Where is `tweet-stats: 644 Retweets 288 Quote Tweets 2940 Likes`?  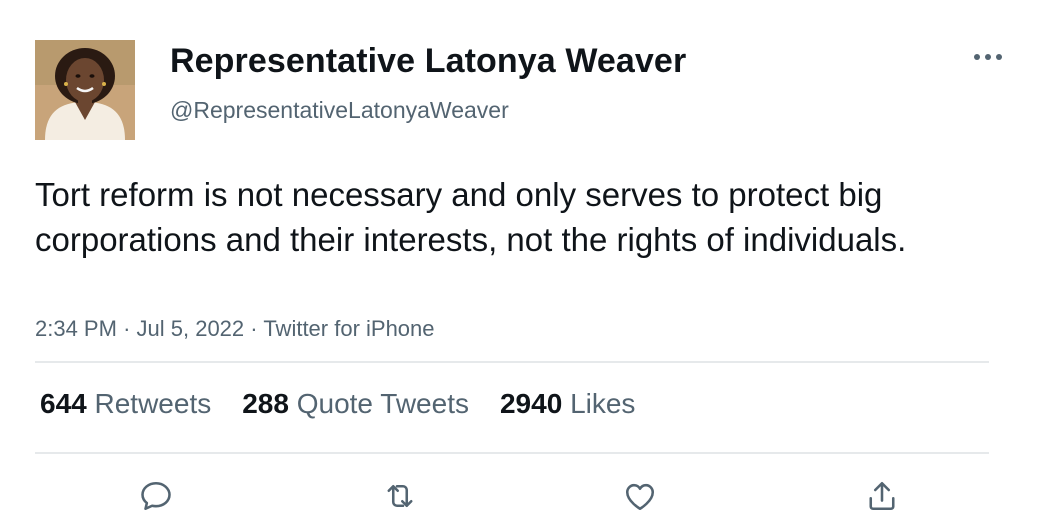 tweet-stats: 644 Retweets 288 Quote Tweets 2940 Likes is located at coordinates (353, 404).